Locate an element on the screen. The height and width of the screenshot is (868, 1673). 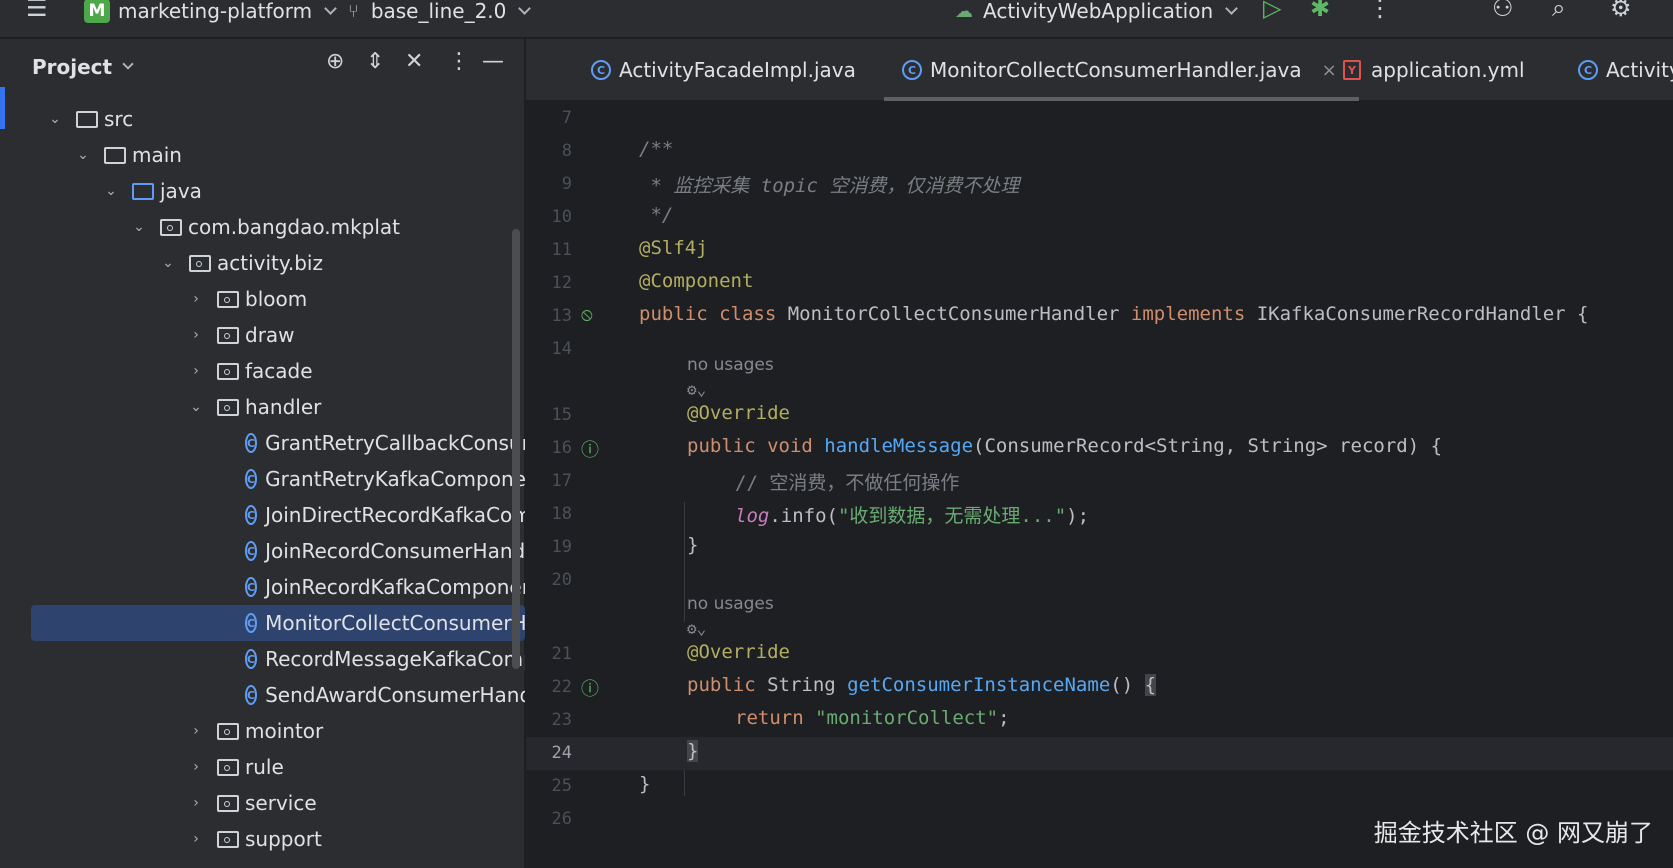
tree-item-package: › facade is located at coordinates (262, 371).